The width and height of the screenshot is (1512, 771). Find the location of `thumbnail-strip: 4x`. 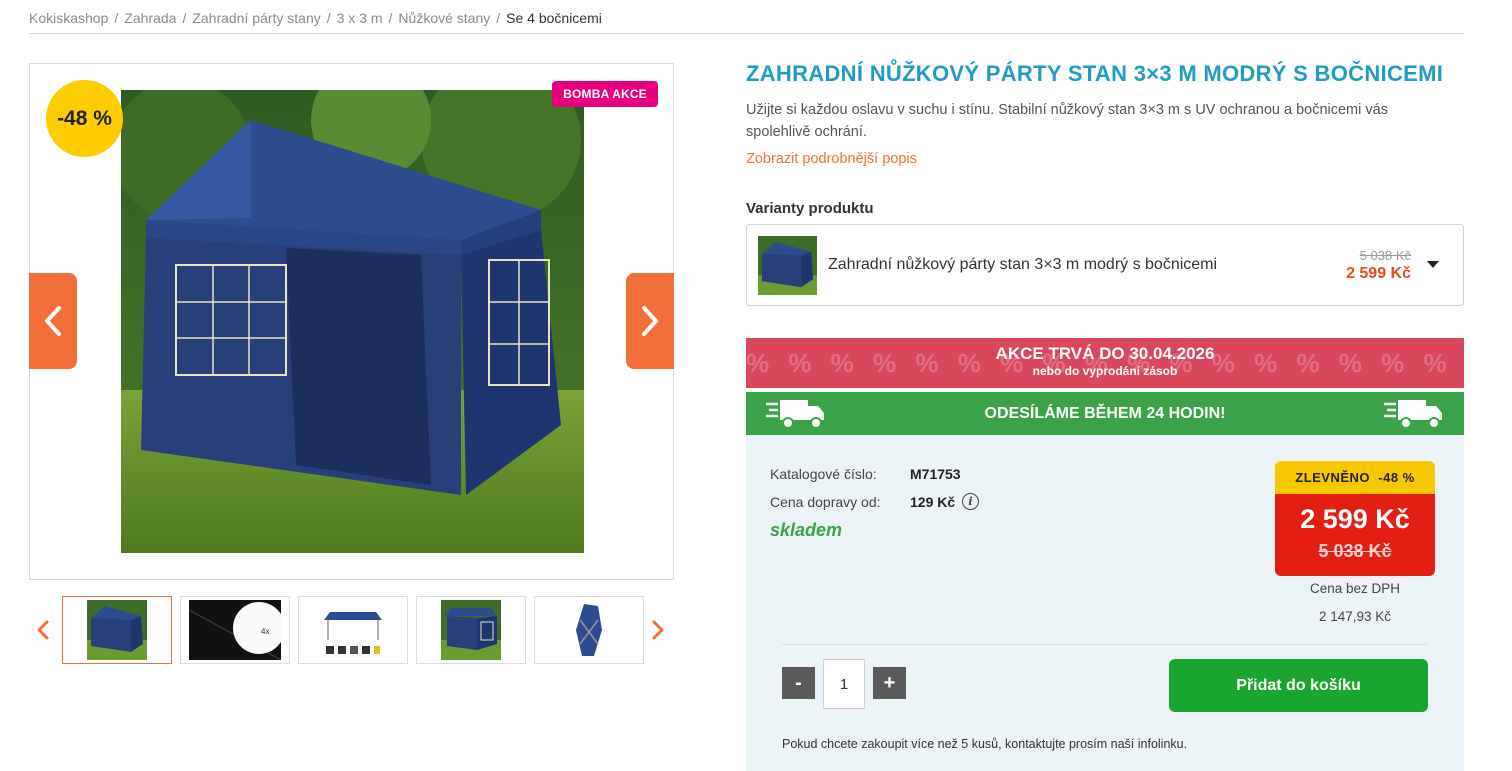

thumbnail-strip: 4x is located at coordinates (351, 630).